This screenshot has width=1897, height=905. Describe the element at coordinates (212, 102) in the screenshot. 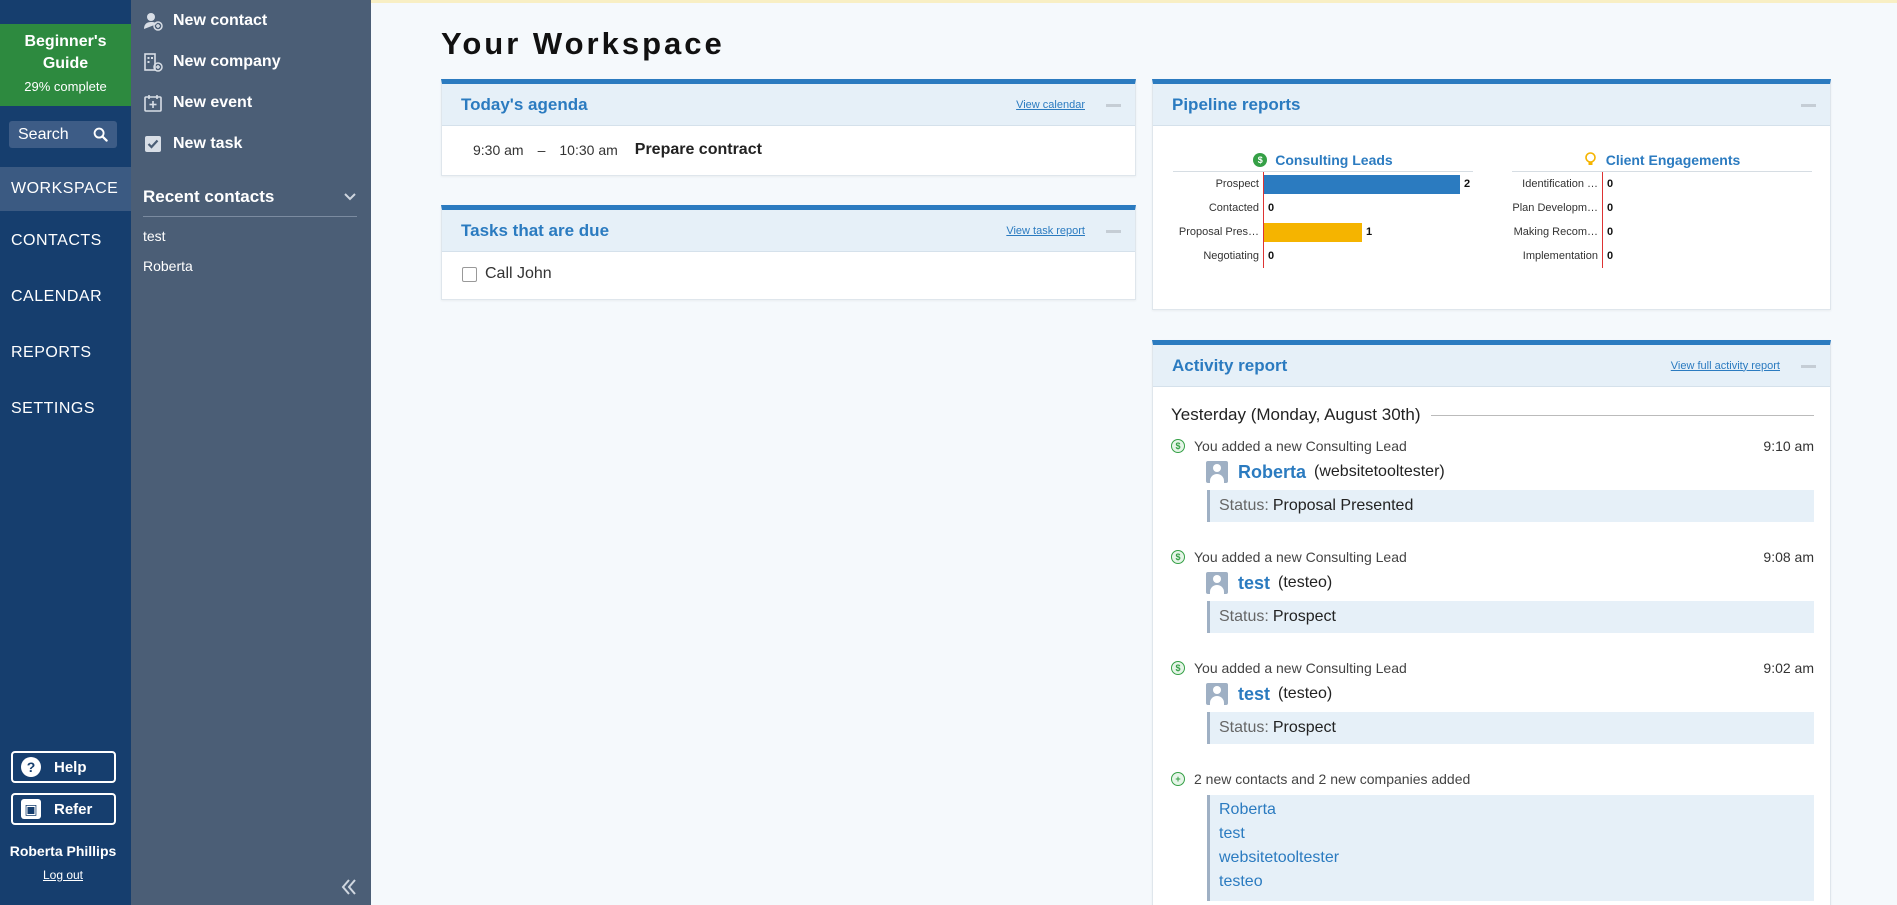

I see `new-event-button: New event` at that location.